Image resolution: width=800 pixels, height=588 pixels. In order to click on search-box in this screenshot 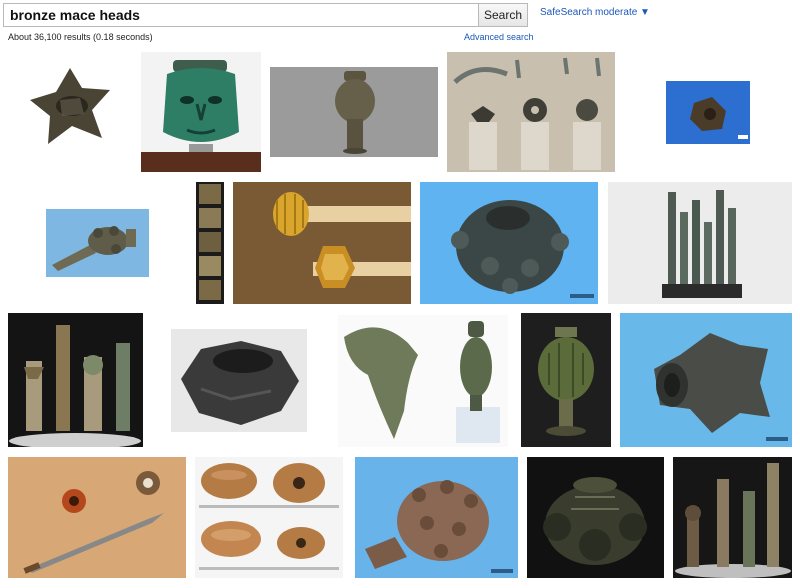, I will do `click(240, 15)`.